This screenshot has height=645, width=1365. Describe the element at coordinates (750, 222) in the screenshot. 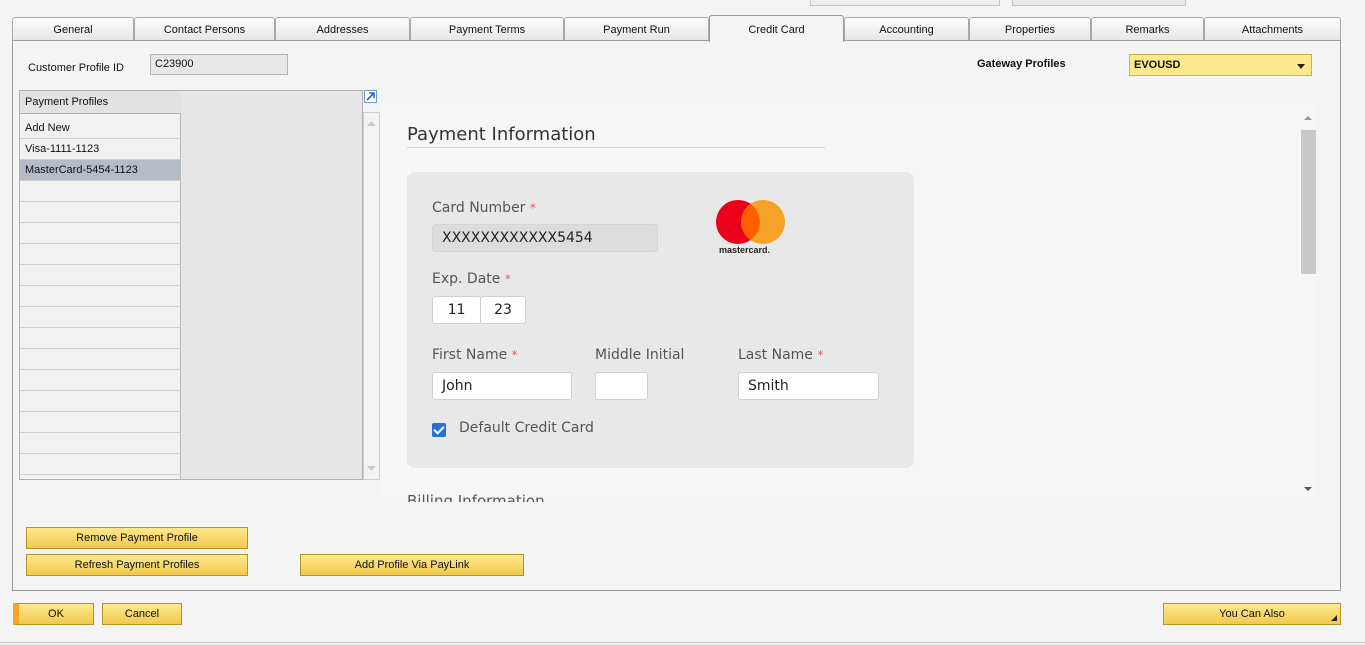

I see `mastercard-icon` at that location.